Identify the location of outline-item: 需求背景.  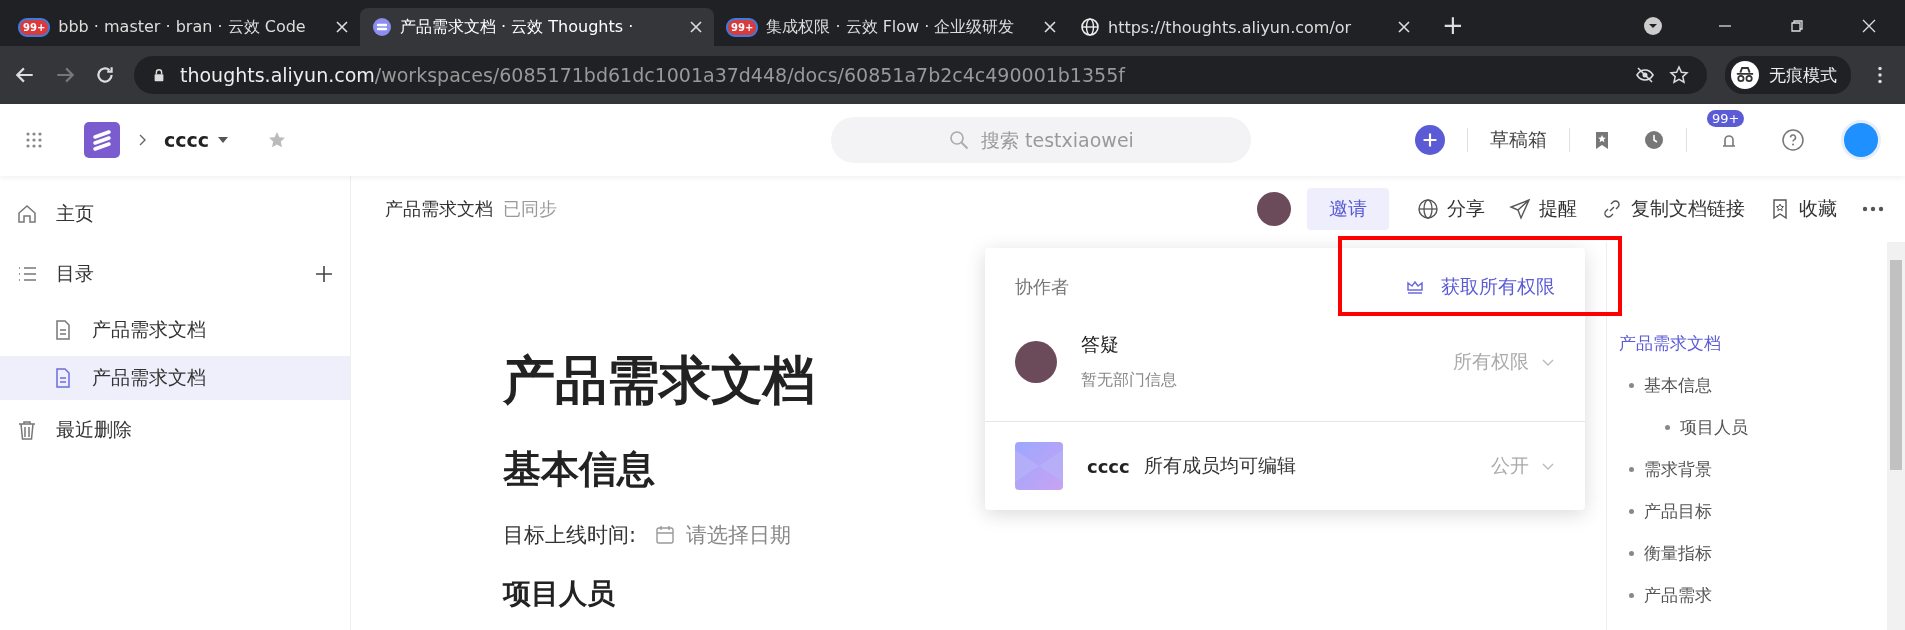
(1747, 469).